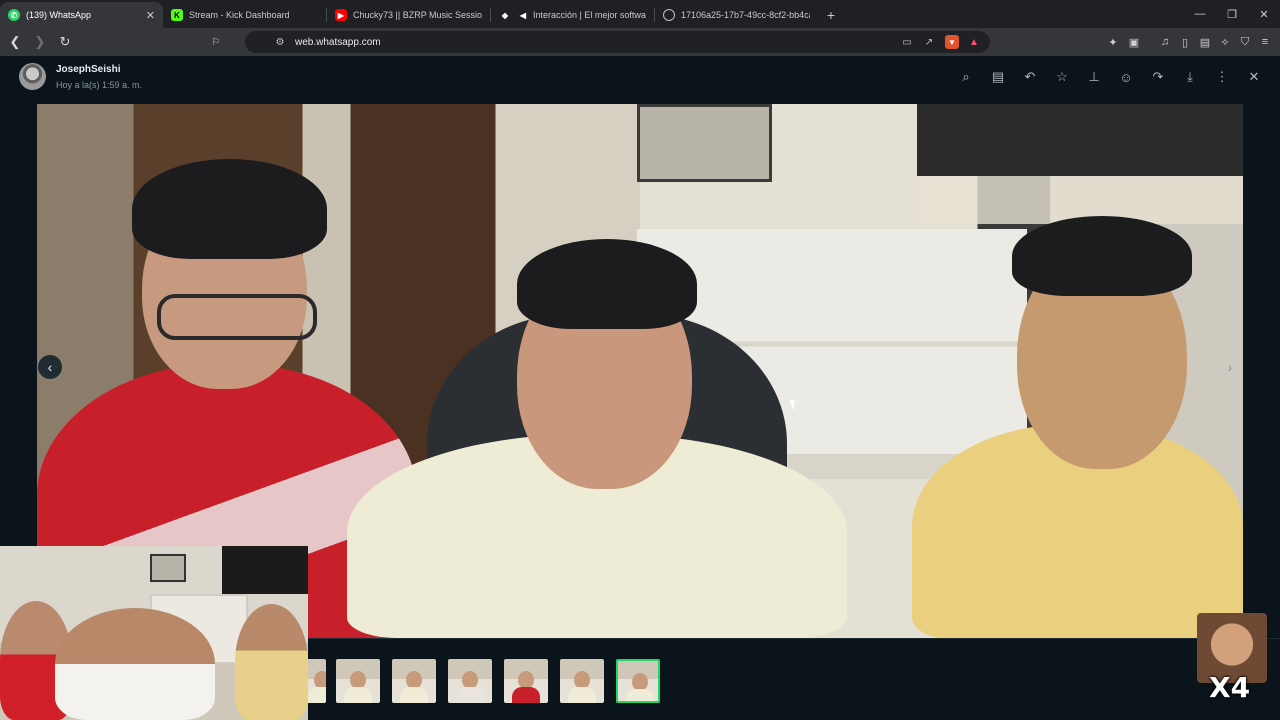 This screenshot has height=720, width=1280. I want to click on bookmark-icon: ⚐, so click(216, 42).